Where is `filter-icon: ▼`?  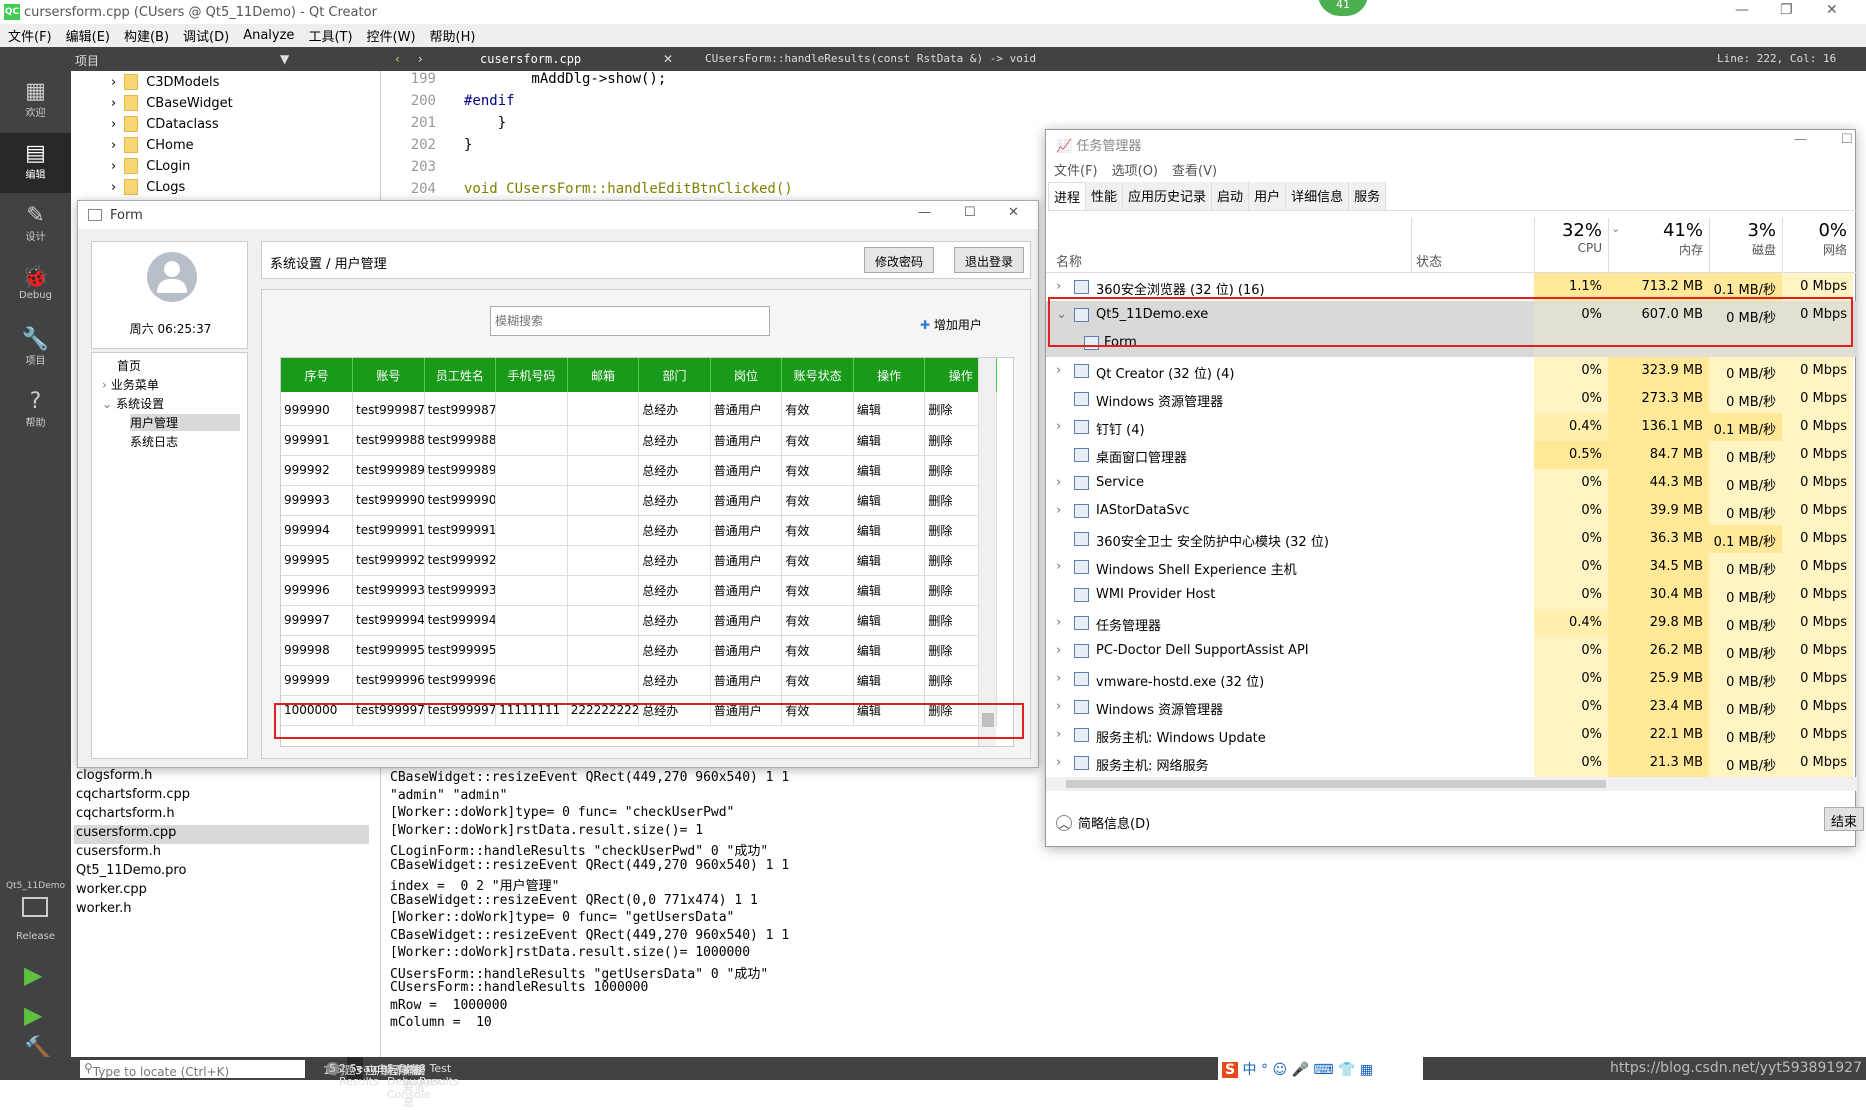 filter-icon: ▼ is located at coordinates (284, 59).